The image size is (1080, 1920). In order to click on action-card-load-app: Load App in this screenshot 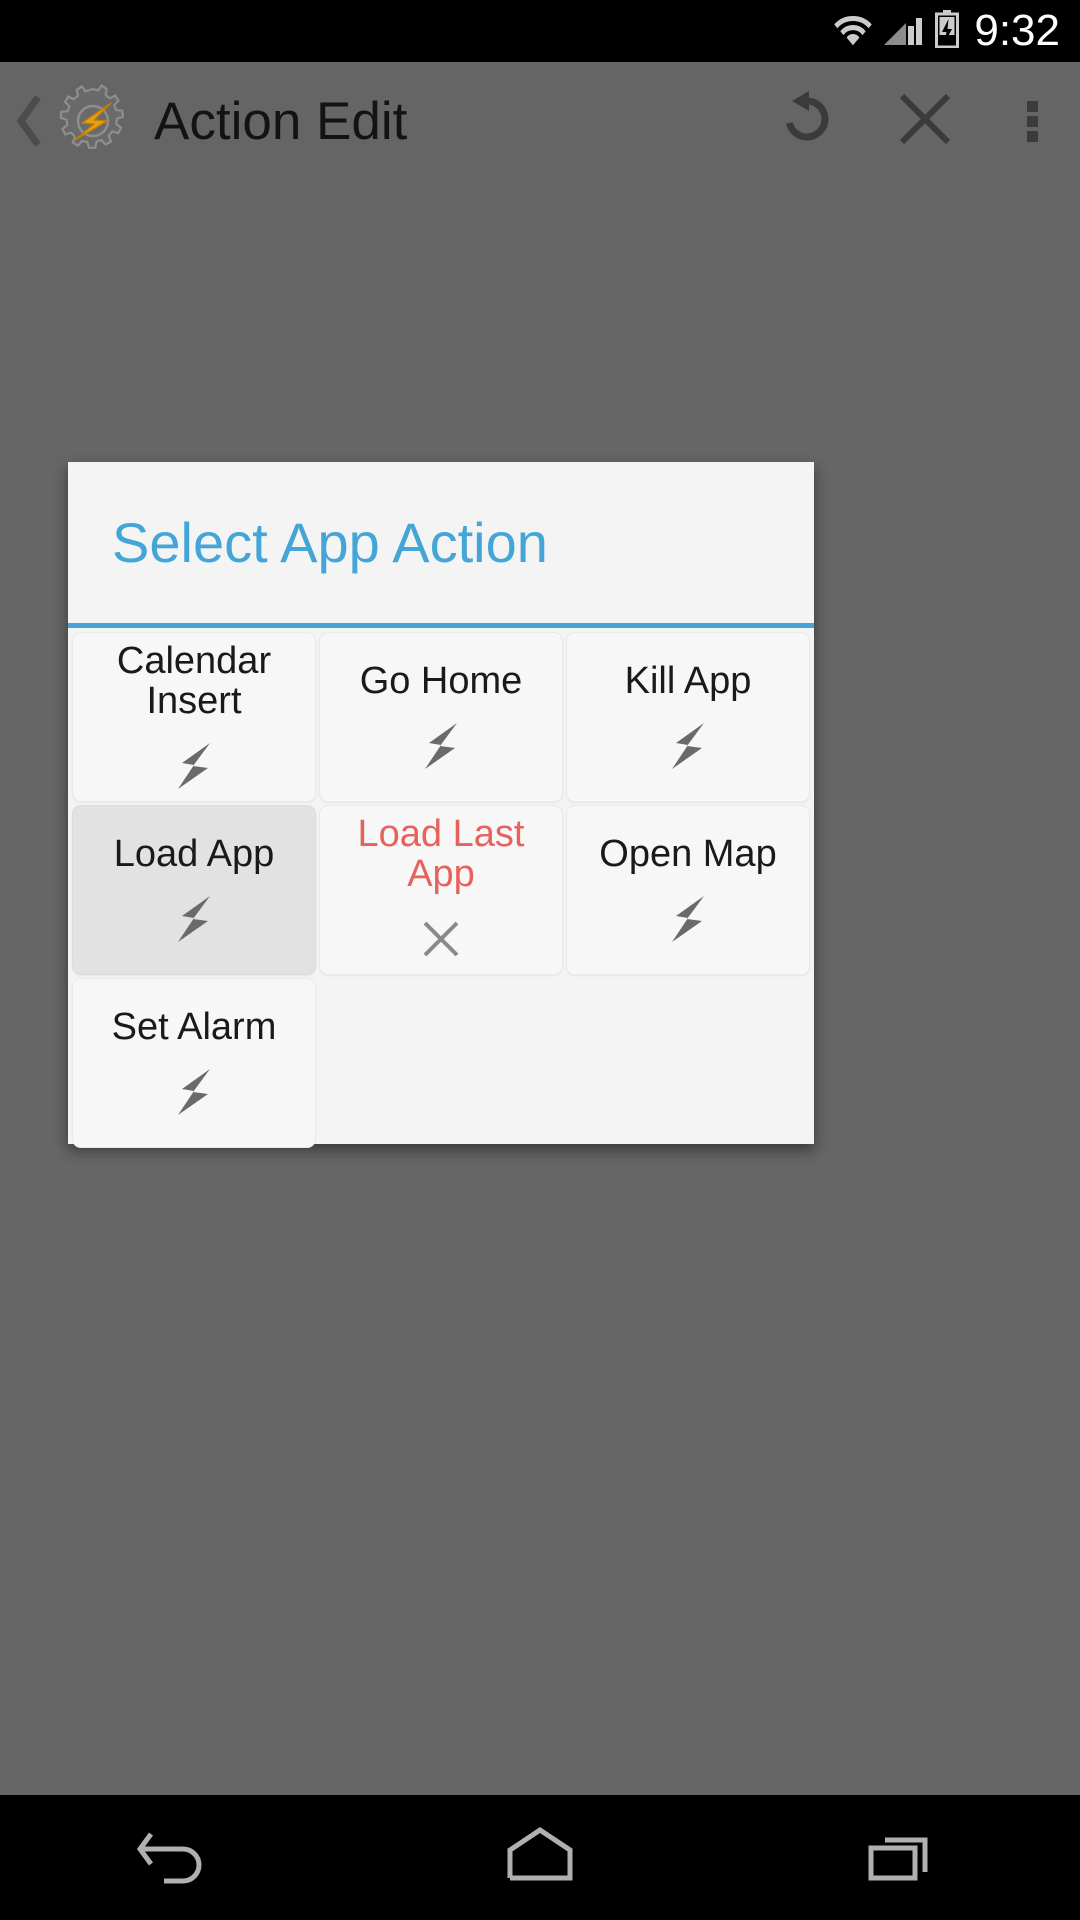, I will do `click(194, 890)`.